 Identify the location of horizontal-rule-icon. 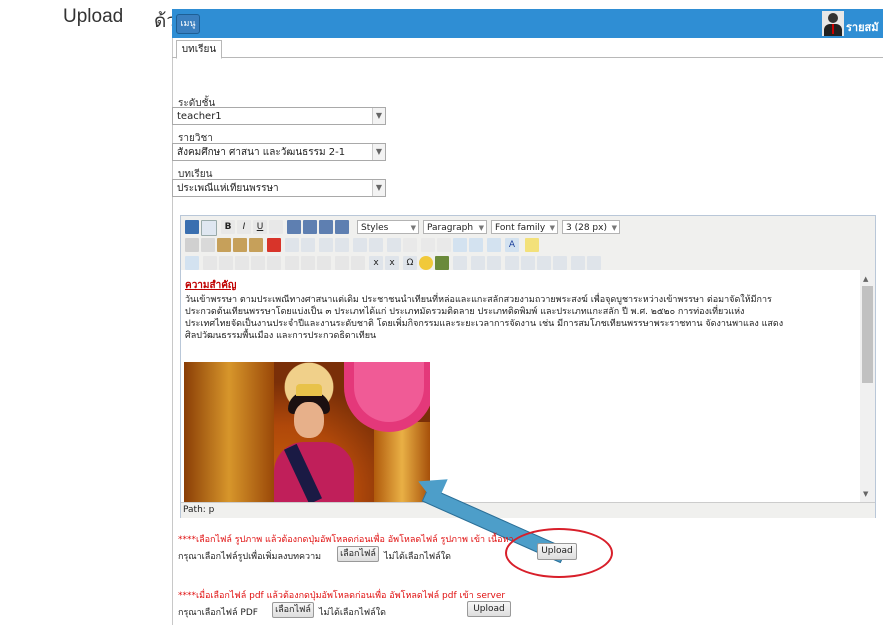
(476, 245).